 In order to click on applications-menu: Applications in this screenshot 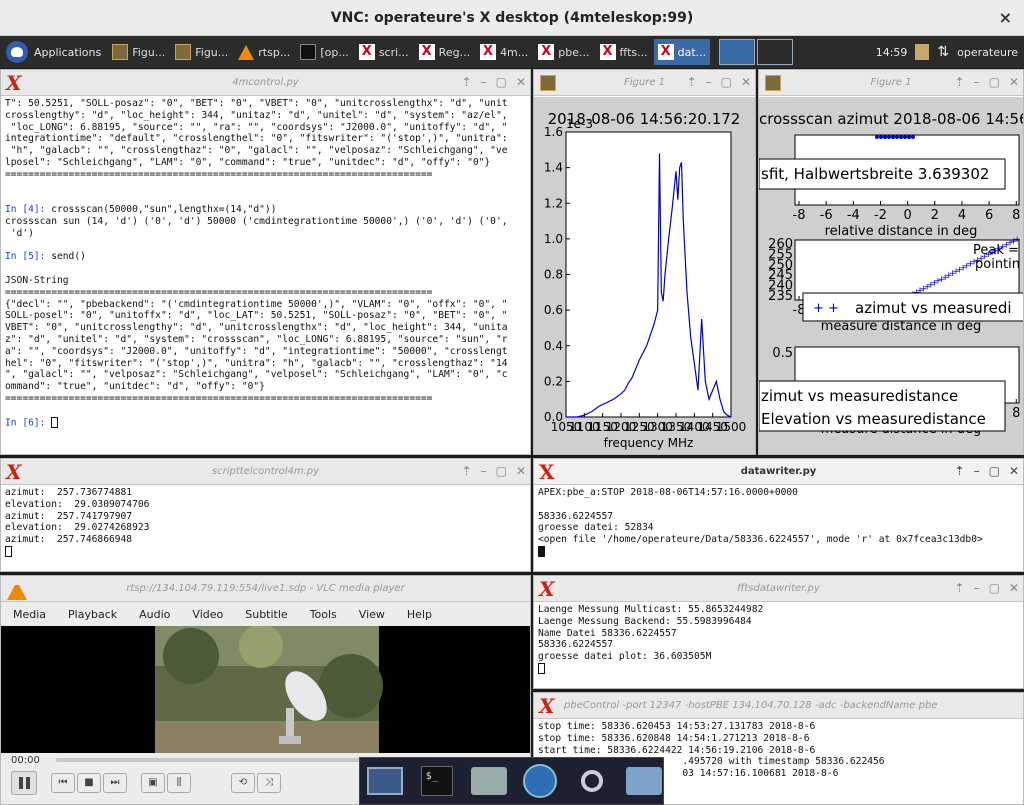, I will do `click(53, 52)`.